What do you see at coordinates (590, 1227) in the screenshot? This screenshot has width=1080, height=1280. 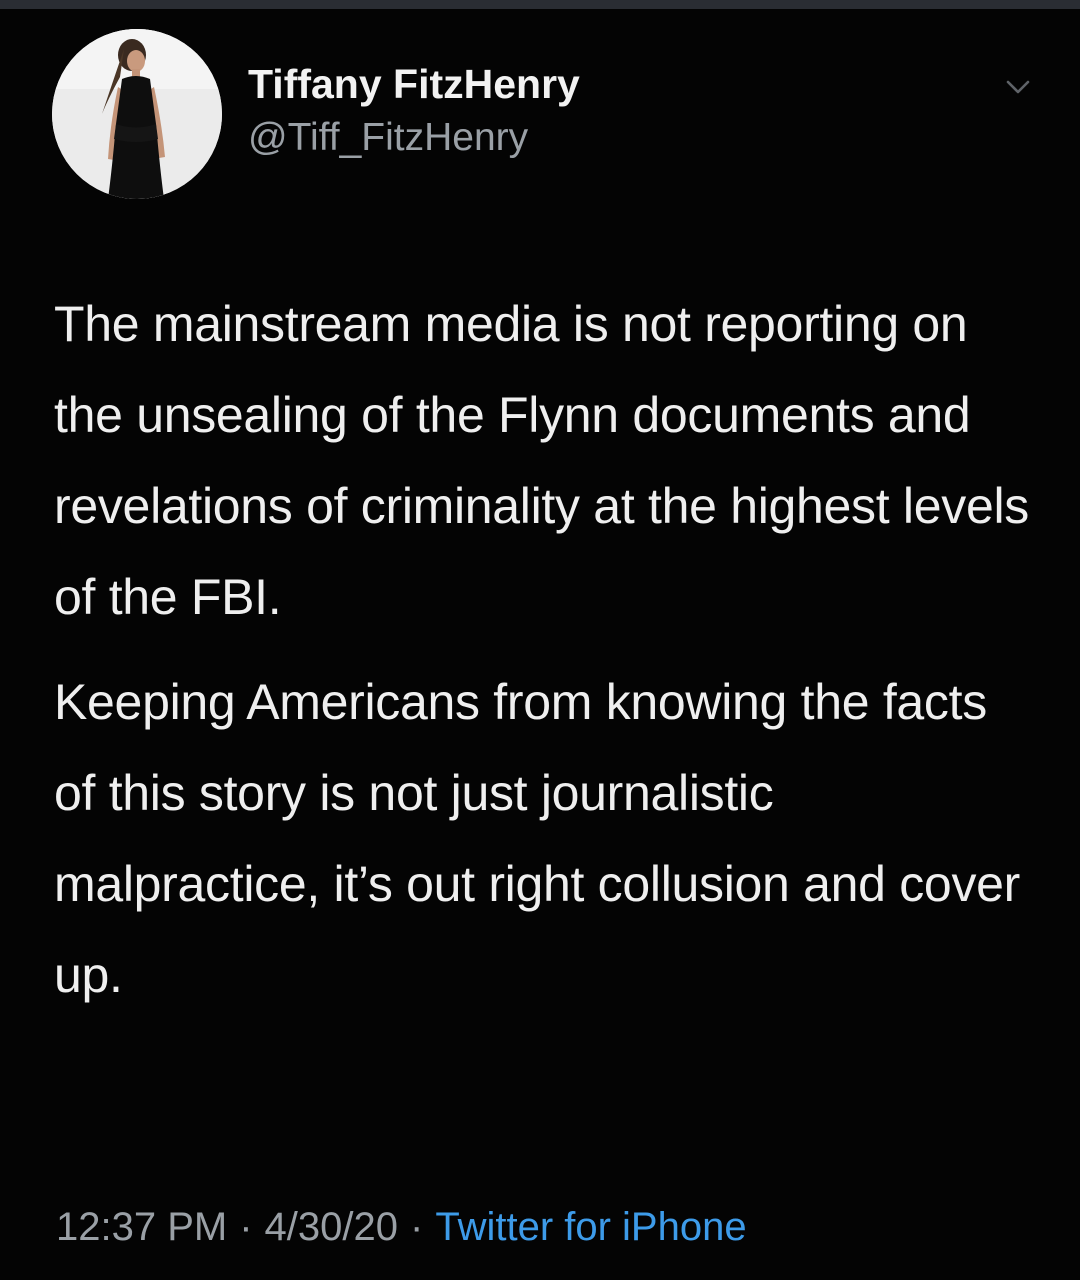 I see `tweet-source-link: Twitter for iPhone` at bounding box center [590, 1227].